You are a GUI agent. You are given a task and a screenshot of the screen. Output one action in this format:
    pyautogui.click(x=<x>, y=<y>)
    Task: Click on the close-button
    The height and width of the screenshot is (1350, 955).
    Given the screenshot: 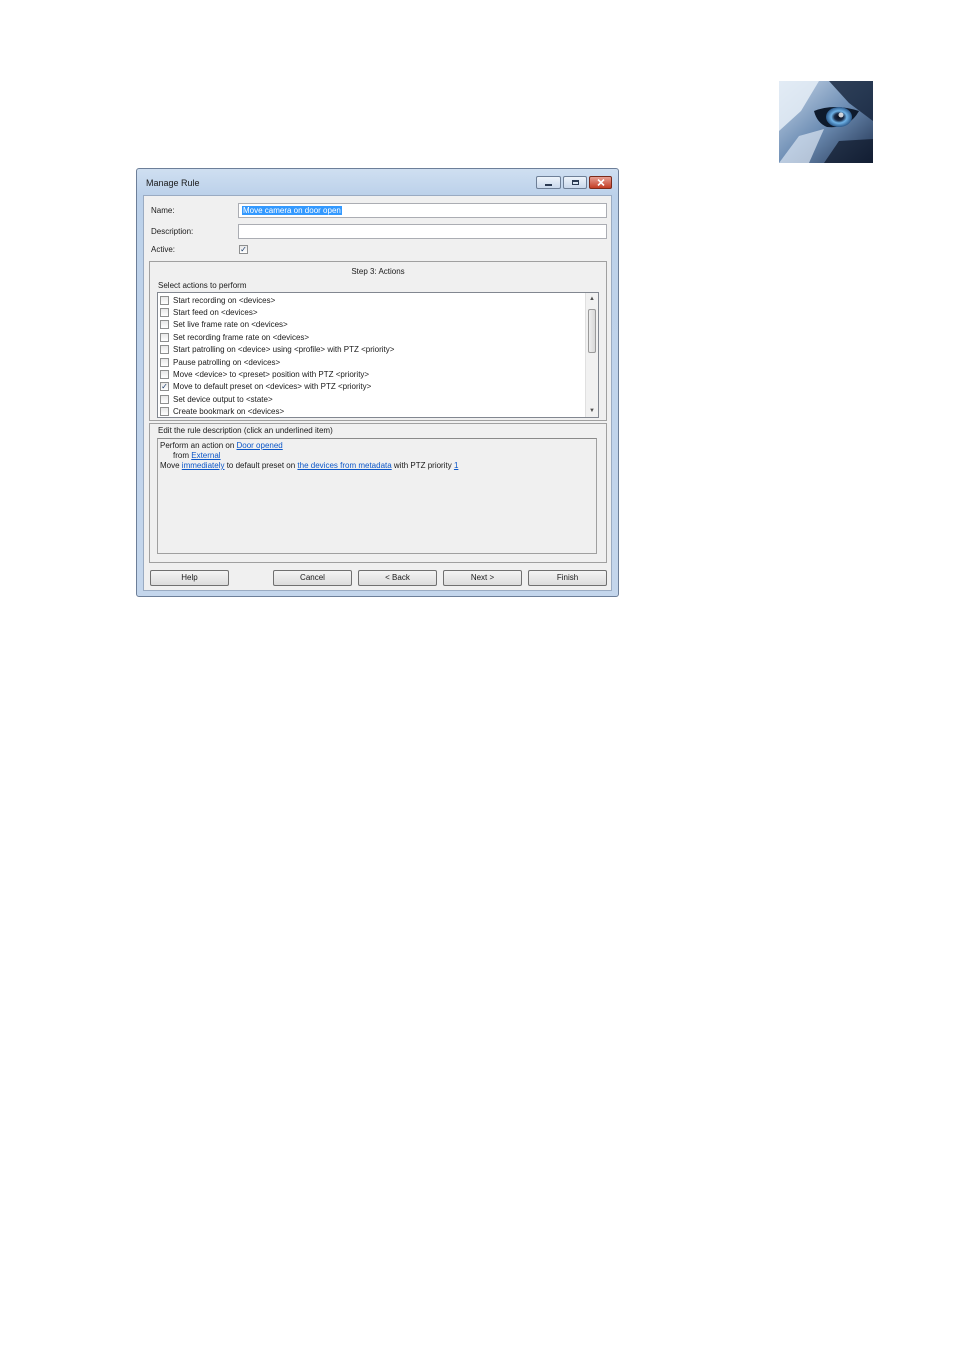 What is the action you would take?
    pyautogui.click(x=600, y=182)
    